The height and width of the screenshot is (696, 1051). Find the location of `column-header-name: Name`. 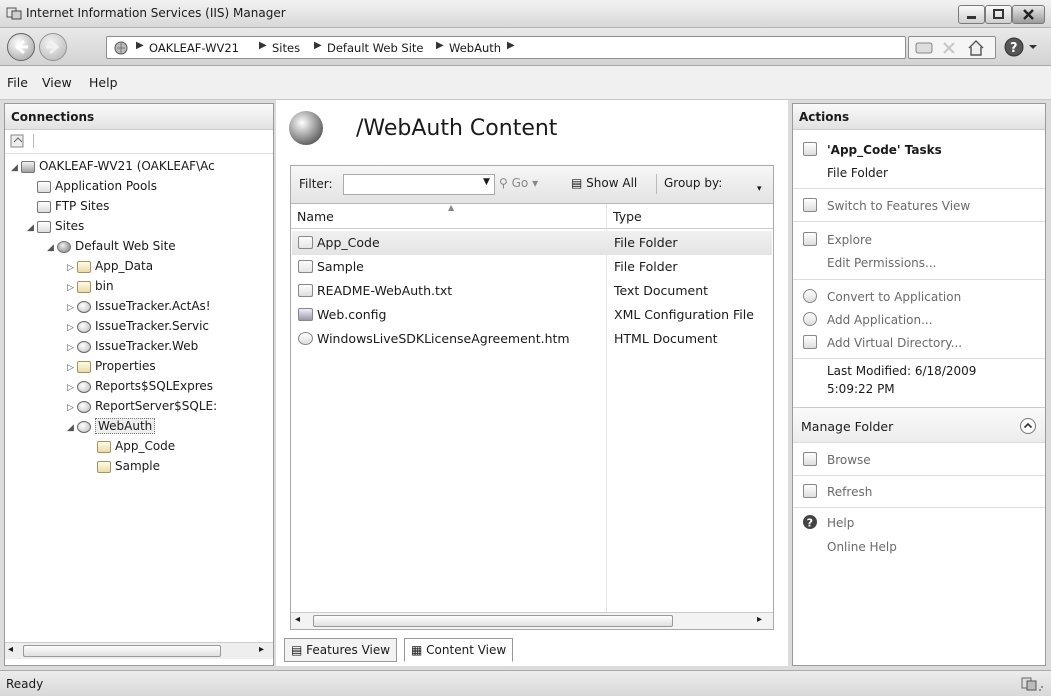

column-header-name: Name is located at coordinates (315, 216).